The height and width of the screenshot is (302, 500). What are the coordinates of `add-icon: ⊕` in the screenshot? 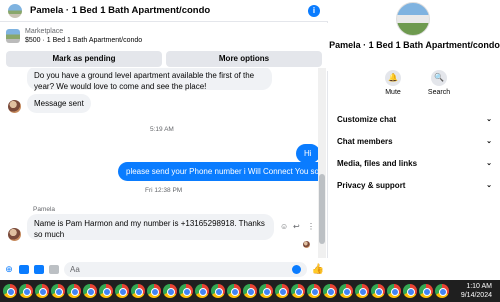 It's located at (9, 269).